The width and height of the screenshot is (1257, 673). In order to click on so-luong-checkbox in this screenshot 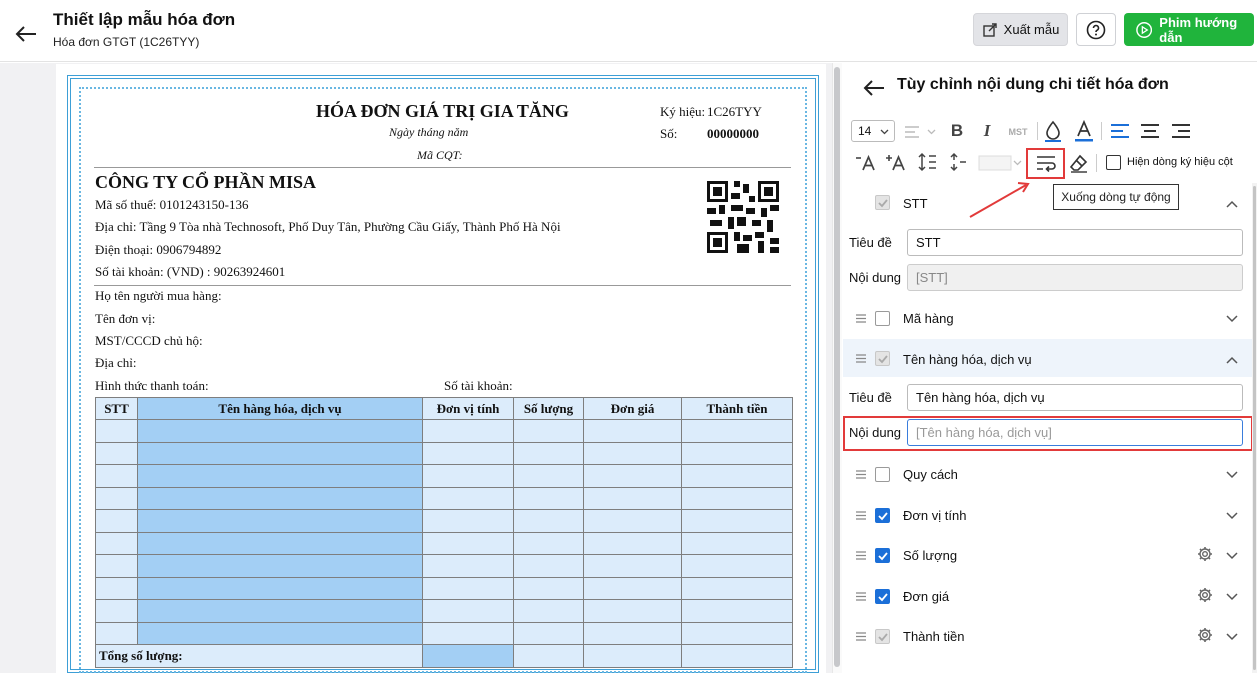, I will do `click(882, 555)`.